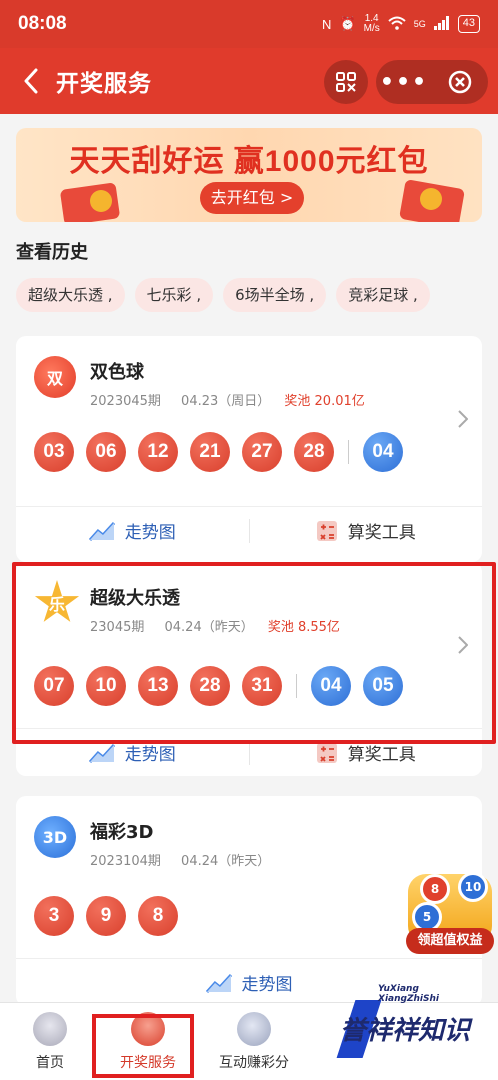 The height and width of the screenshot is (1080, 498). I want to click on fc3d-logo-icon: 3D, so click(55, 837).